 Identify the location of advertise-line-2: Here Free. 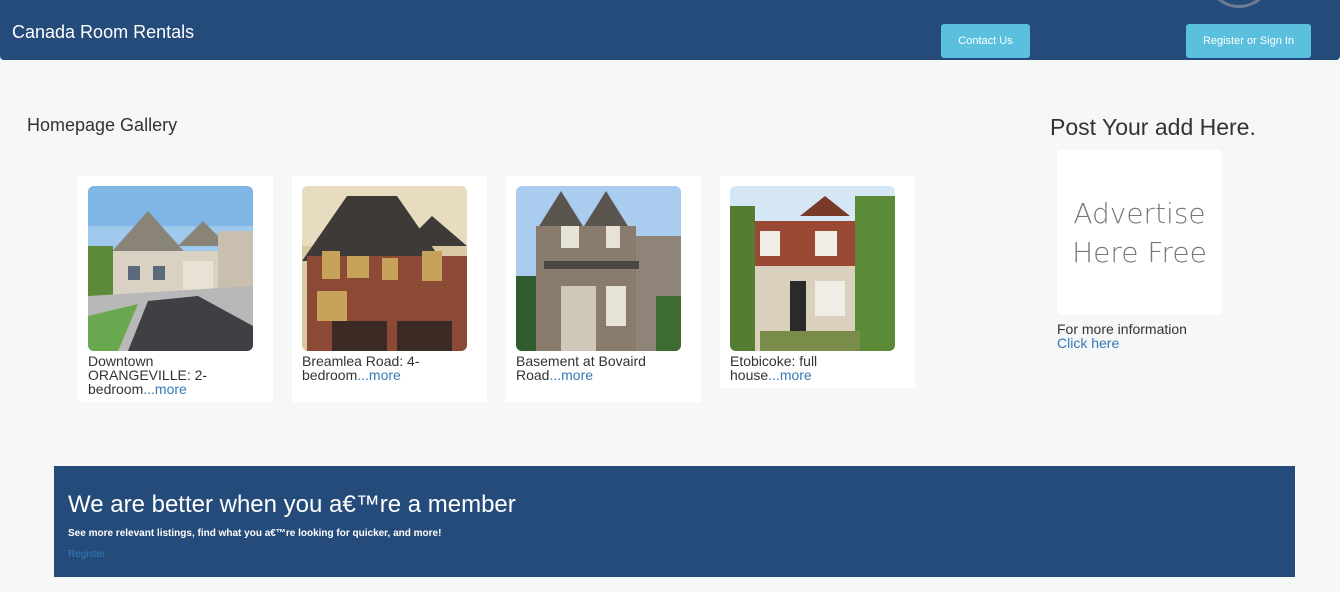
(1139, 252).